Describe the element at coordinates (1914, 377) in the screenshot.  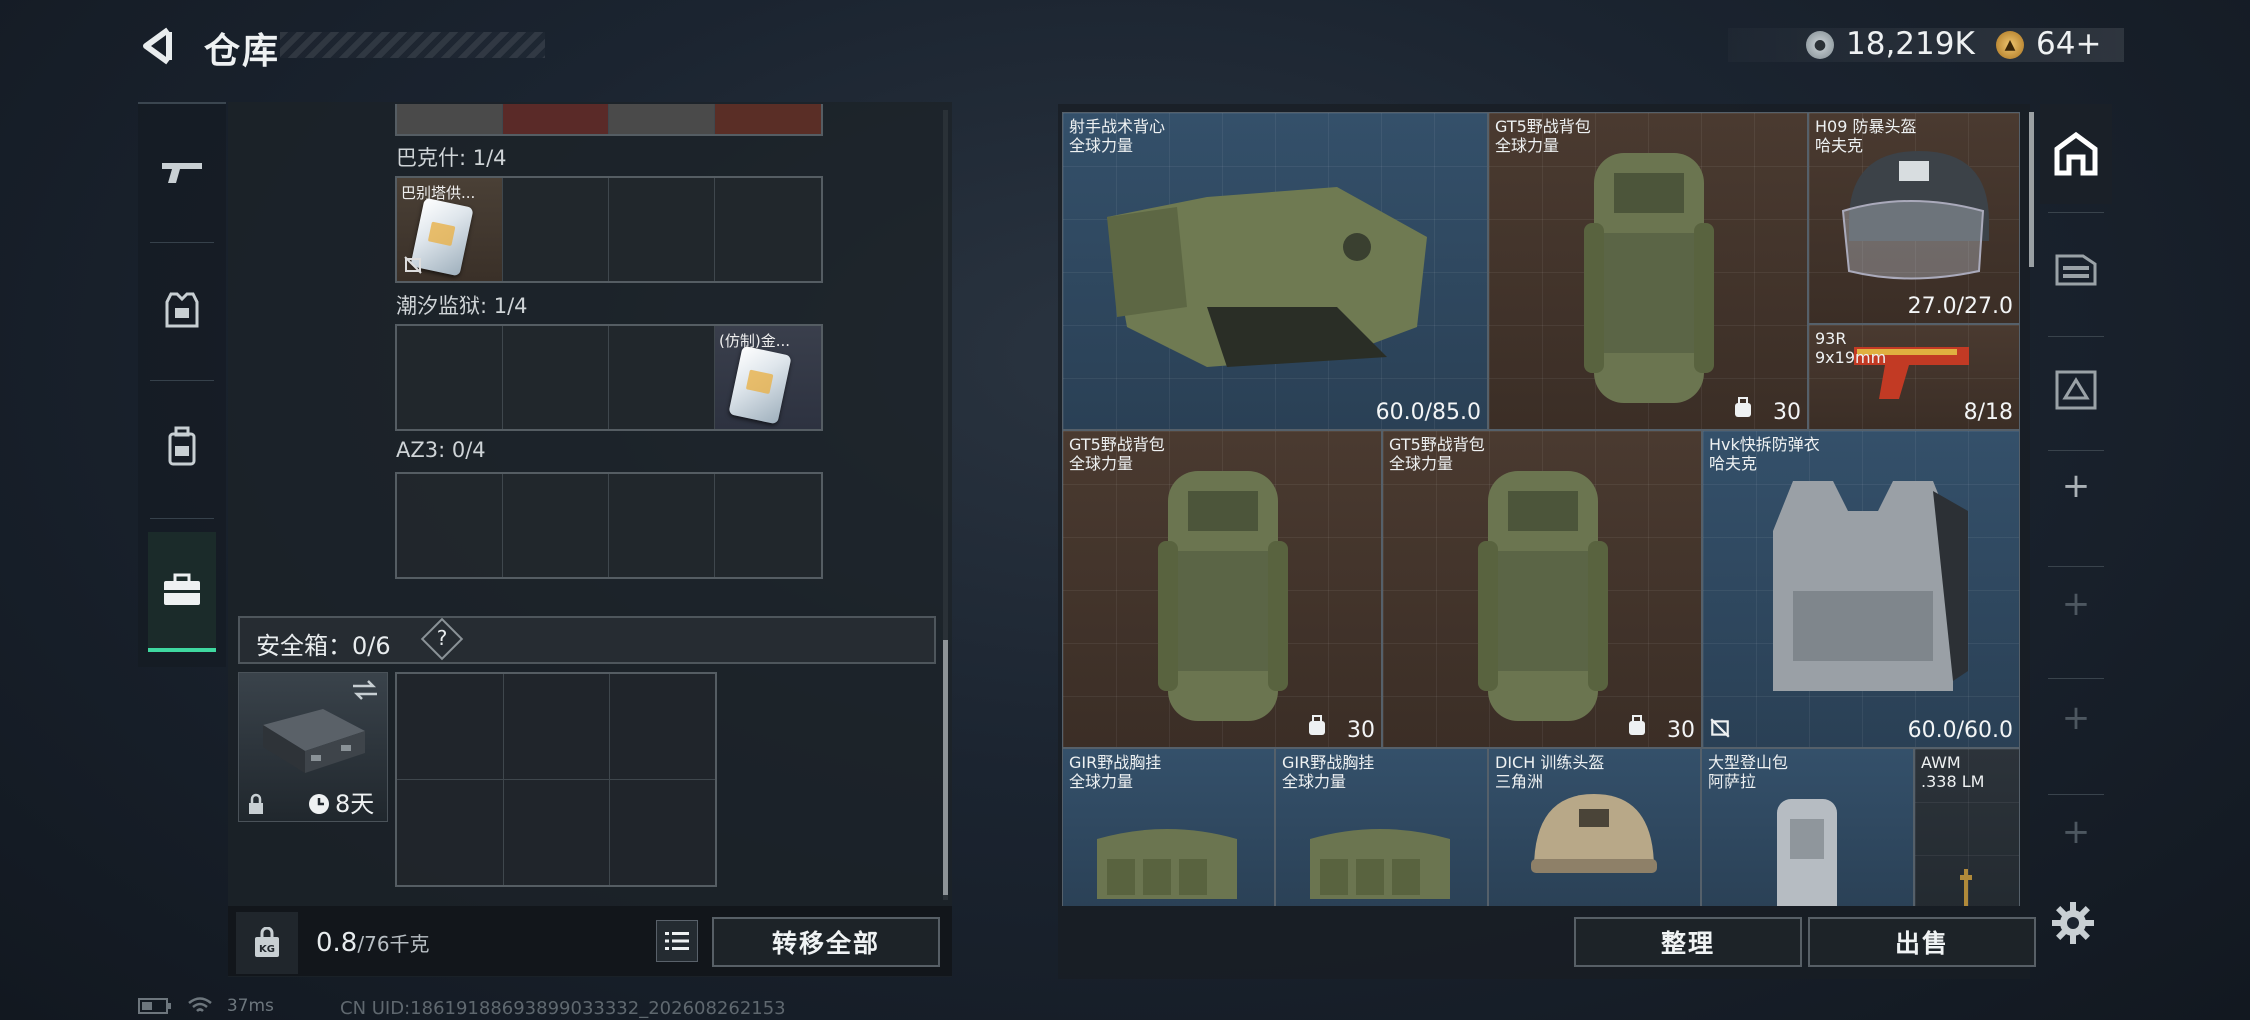
I see `stash-item: 93R 9x19mm 8/18` at that location.